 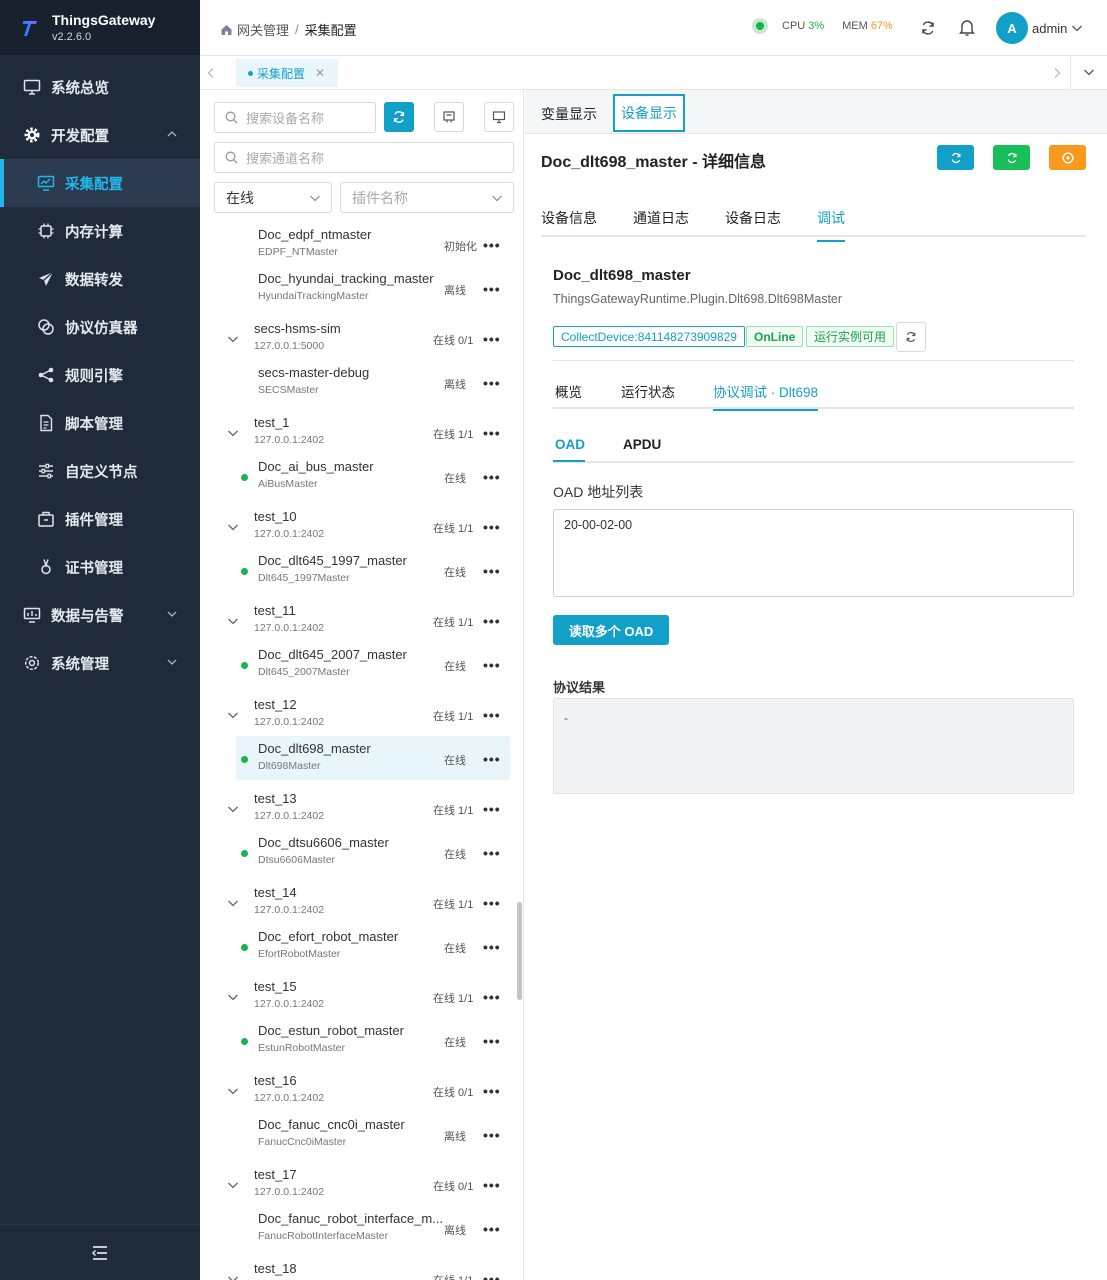 What do you see at coordinates (226, 29) in the screenshot?
I see `home-icon` at bounding box center [226, 29].